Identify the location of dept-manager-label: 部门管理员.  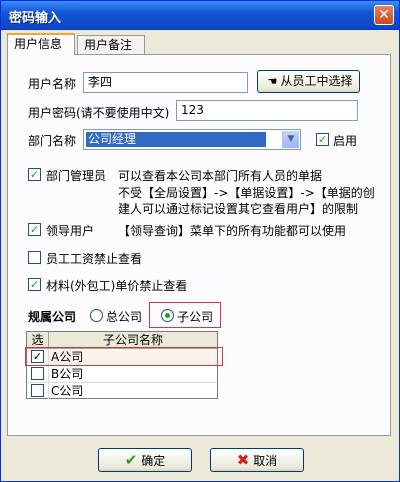
(76, 176).